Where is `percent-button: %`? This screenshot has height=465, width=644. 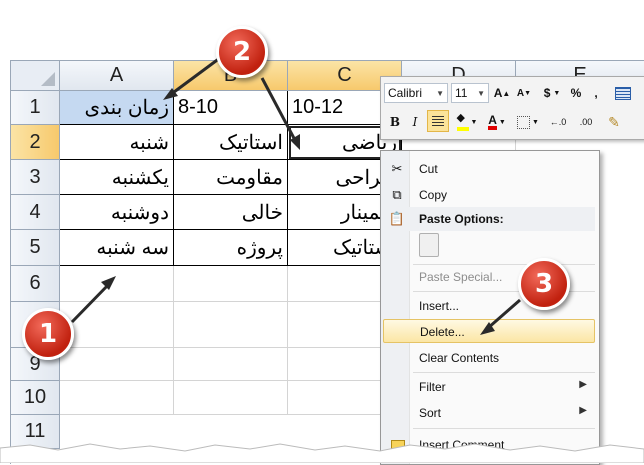
percent-button: % is located at coordinates (576, 93).